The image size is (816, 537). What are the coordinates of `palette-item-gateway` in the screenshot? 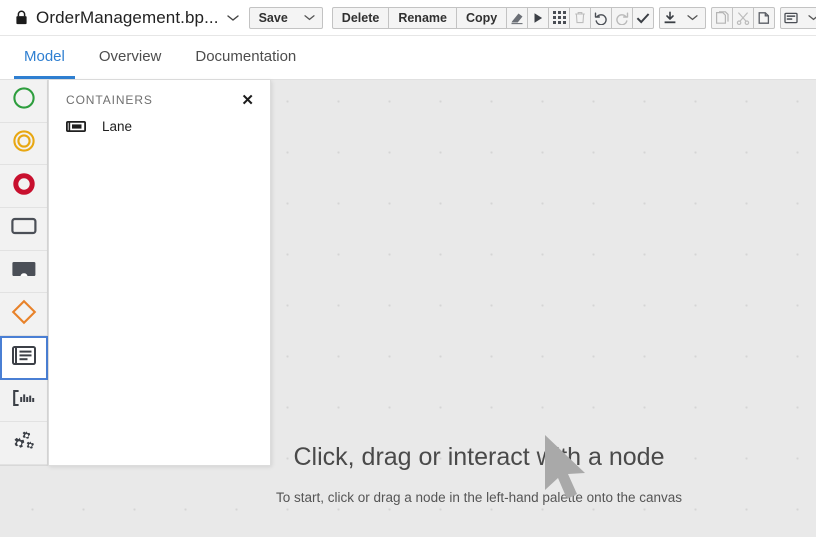 It's located at (23, 315).